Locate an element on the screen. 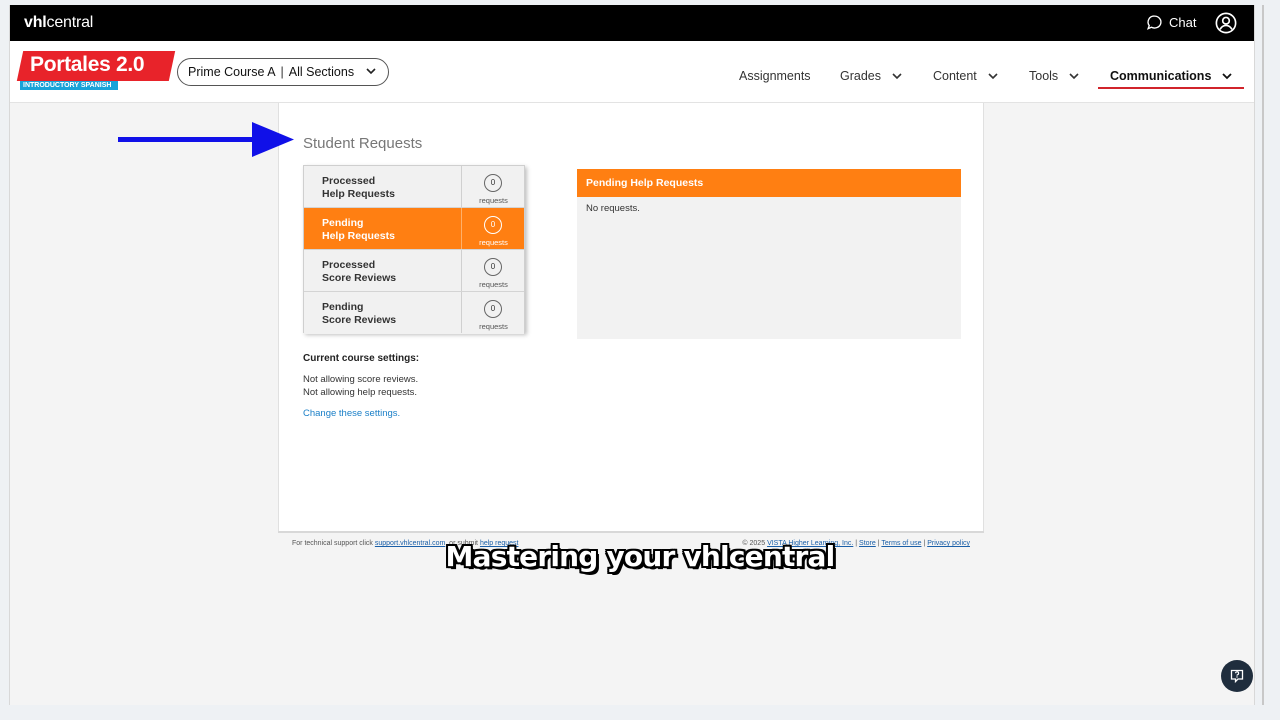  nav-assignments: Assignments is located at coordinates (775, 76).